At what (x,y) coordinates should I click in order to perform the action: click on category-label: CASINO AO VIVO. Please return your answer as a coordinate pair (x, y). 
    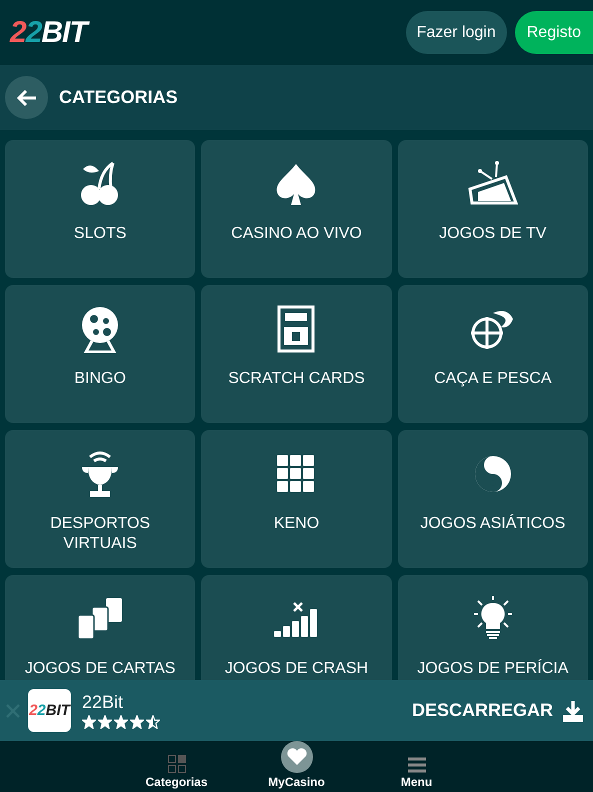
    Looking at the image, I should click on (296, 234).